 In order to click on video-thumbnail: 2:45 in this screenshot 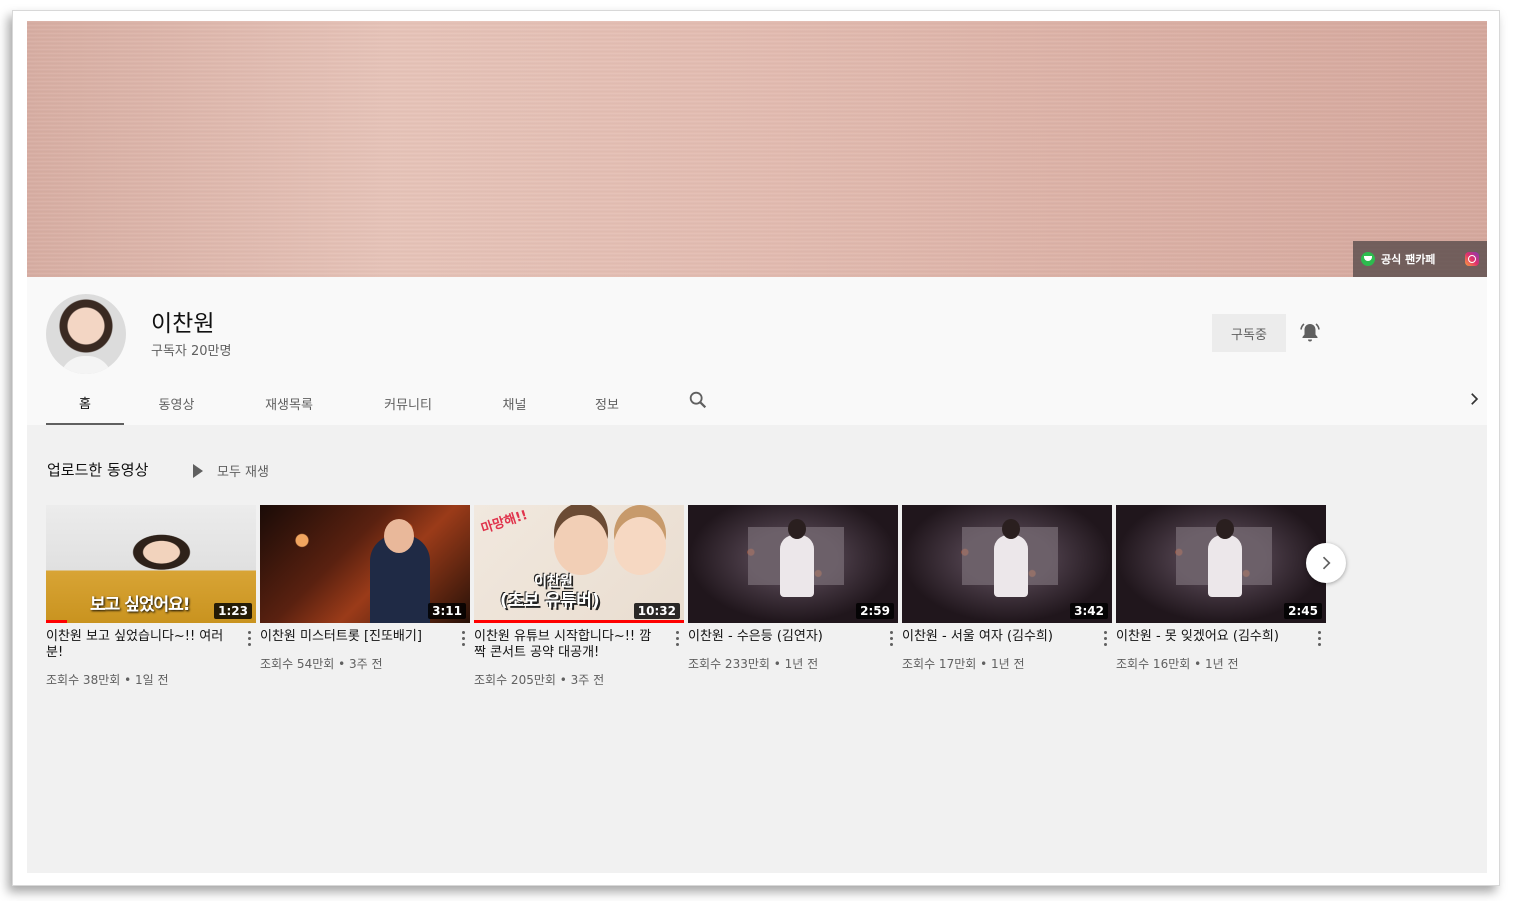, I will do `click(1221, 564)`.